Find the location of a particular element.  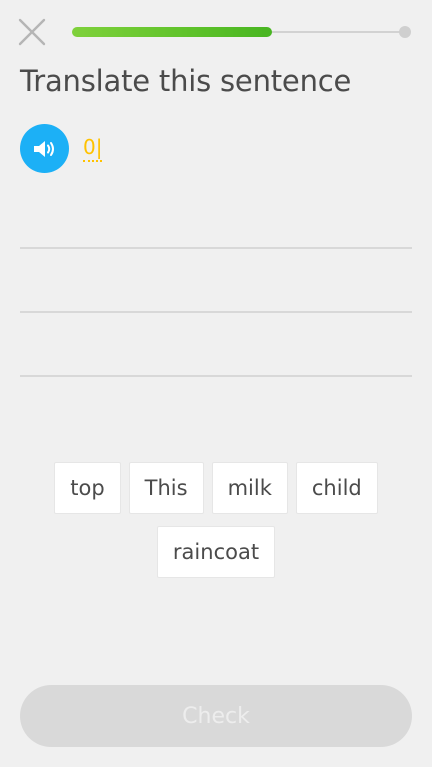

word-bank-row-1: top This milk child is located at coordinates (216, 488).